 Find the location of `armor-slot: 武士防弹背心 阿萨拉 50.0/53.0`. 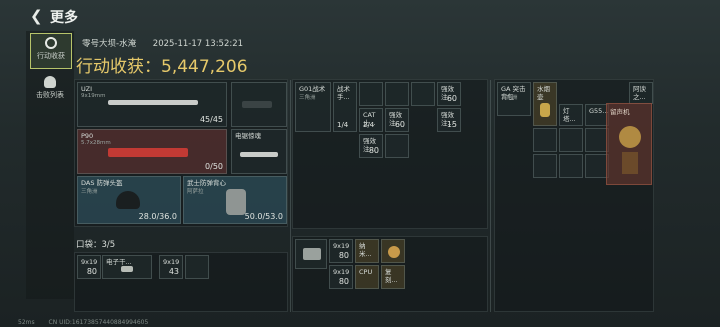

armor-slot: 武士防弹背心 阿萨拉 50.0/53.0 is located at coordinates (235, 200).